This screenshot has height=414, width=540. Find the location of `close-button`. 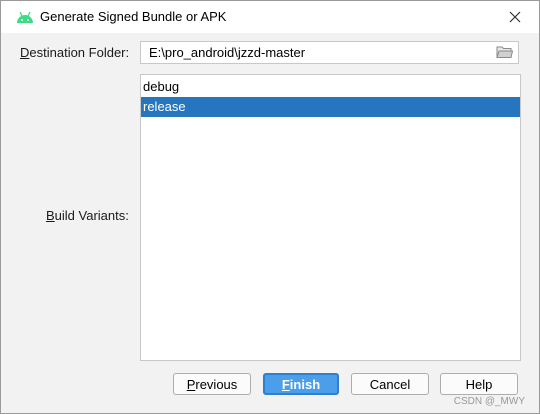

close-button is located at coordinates (515, 17).